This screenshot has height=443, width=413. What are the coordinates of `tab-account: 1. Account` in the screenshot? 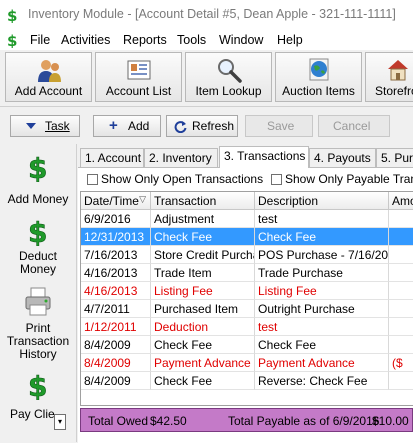 It's located at (112, 158).